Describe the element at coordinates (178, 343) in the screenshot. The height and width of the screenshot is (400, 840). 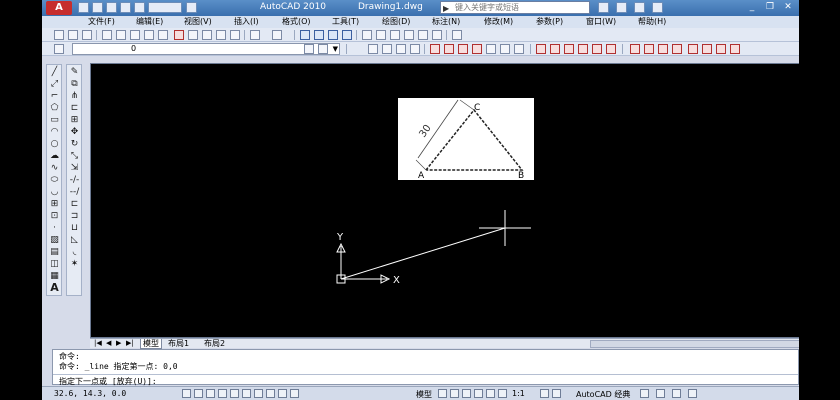
I see `tab-layout1: 布局1` at that location.